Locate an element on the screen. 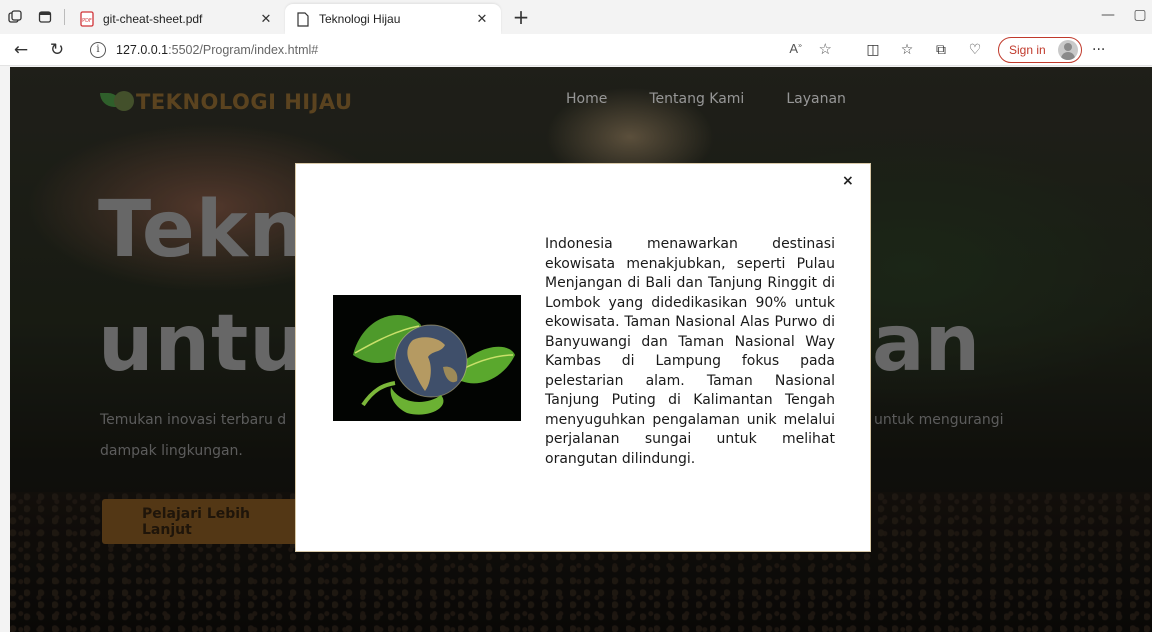 Image resolution: width=1152 pixels, height=632 pixels. sign-in-button: Sign in is located at coordinates (1040, 49).